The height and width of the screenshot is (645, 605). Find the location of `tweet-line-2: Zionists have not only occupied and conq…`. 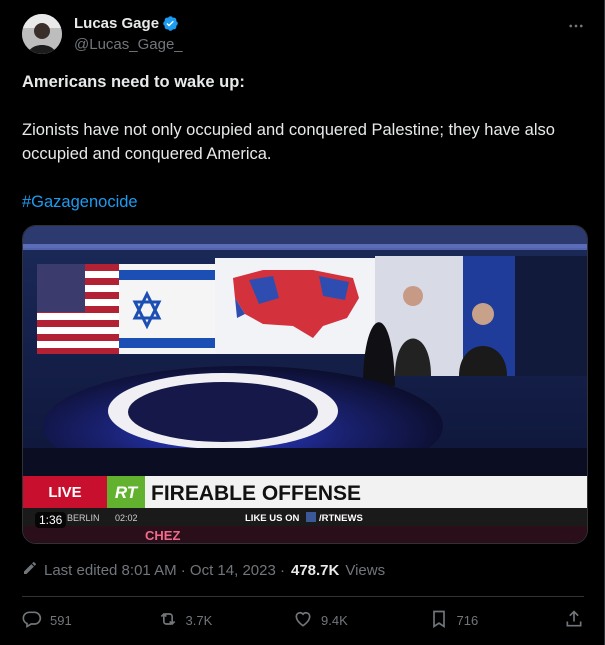

tweet-line-2: Zionists have not only occupied and conq… is located at coordinates (288, 142).